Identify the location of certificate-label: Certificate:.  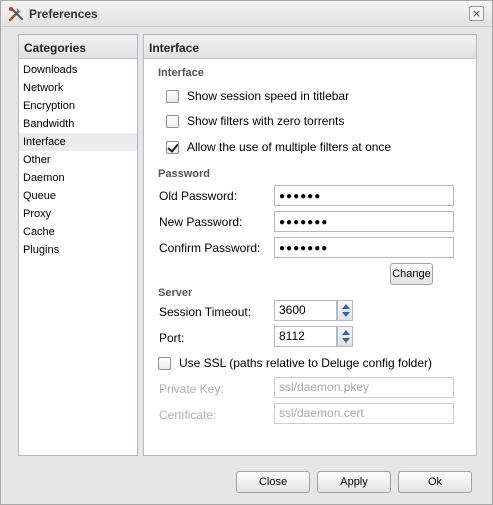
(188, 415).